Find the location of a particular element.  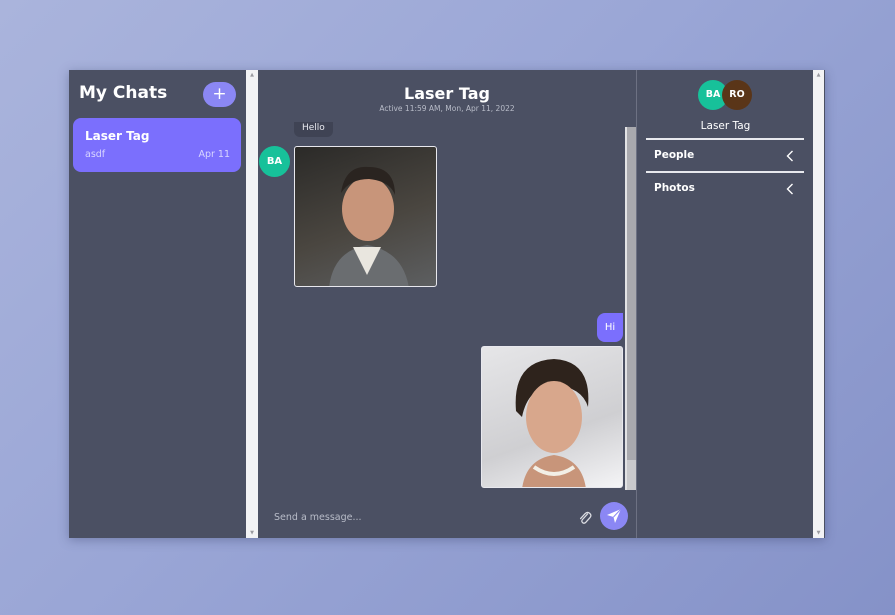

chat-feed-scrollbar is located at coordinates (630, 308).